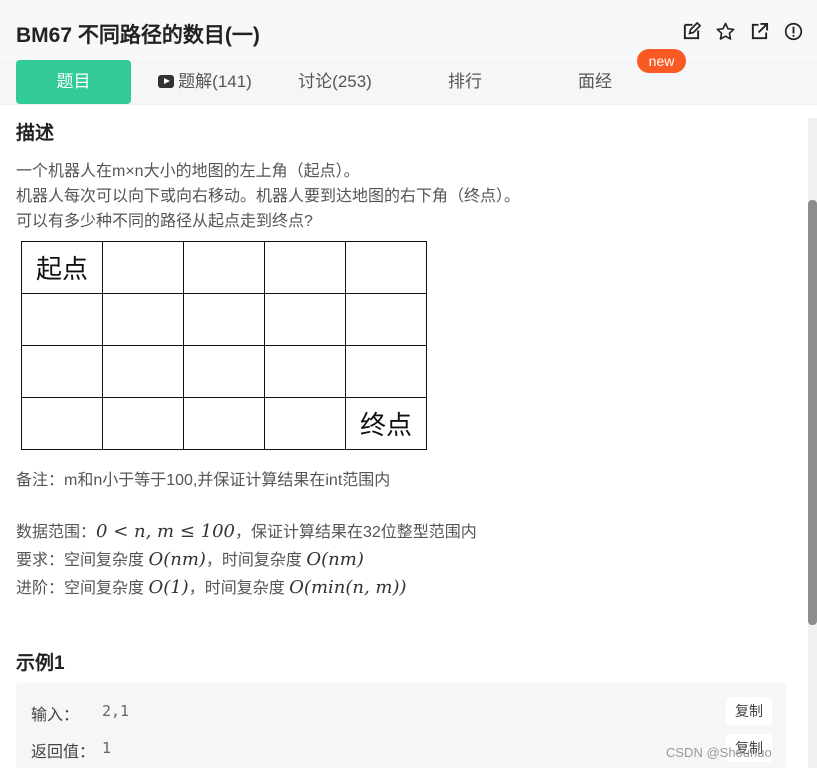 The image size is (817, 768). I want to click on note-text: 备注：m和n小于等于100,并保证计算结果在int范围内, so click(203, 480).